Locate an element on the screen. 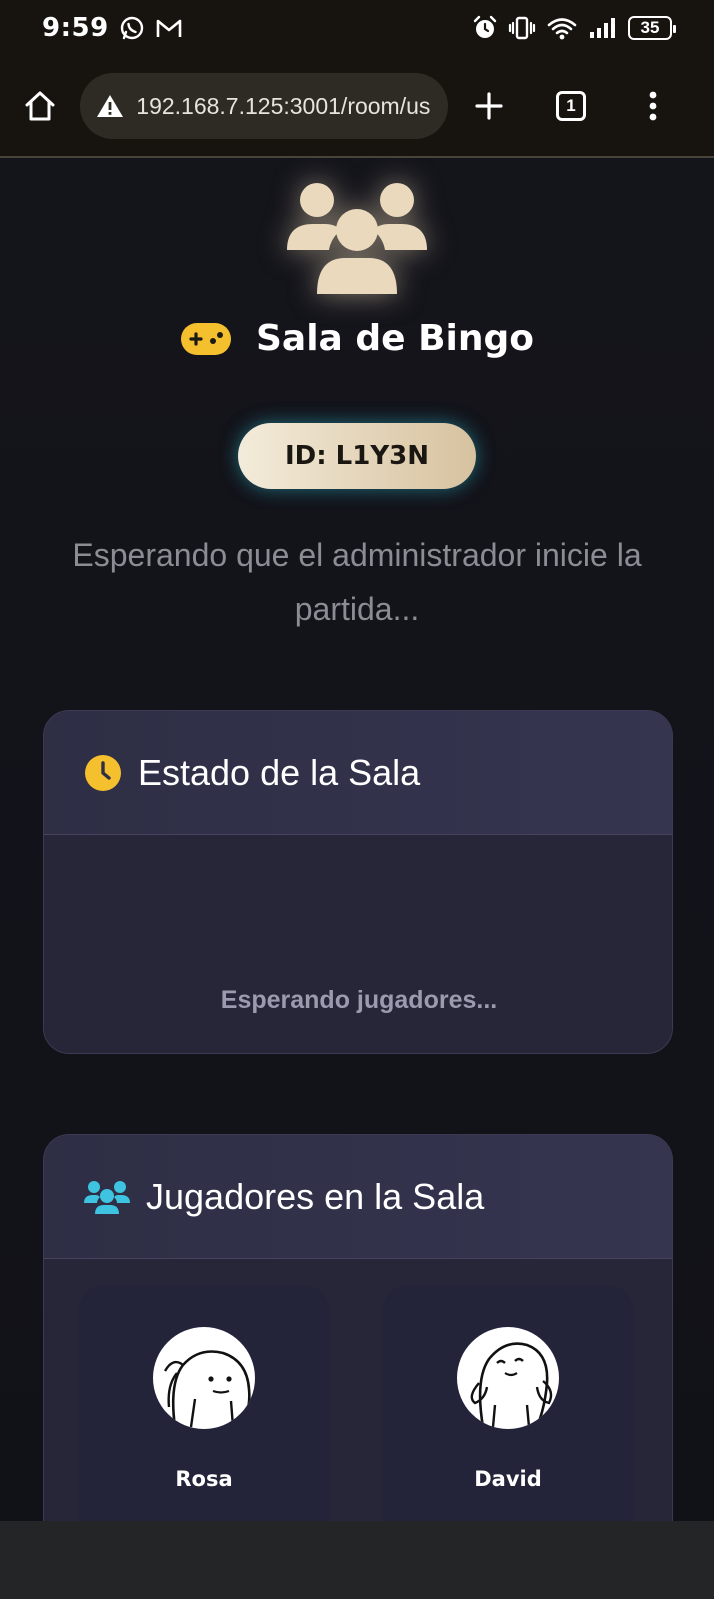  home-icon is located at coordinates (40, 106).